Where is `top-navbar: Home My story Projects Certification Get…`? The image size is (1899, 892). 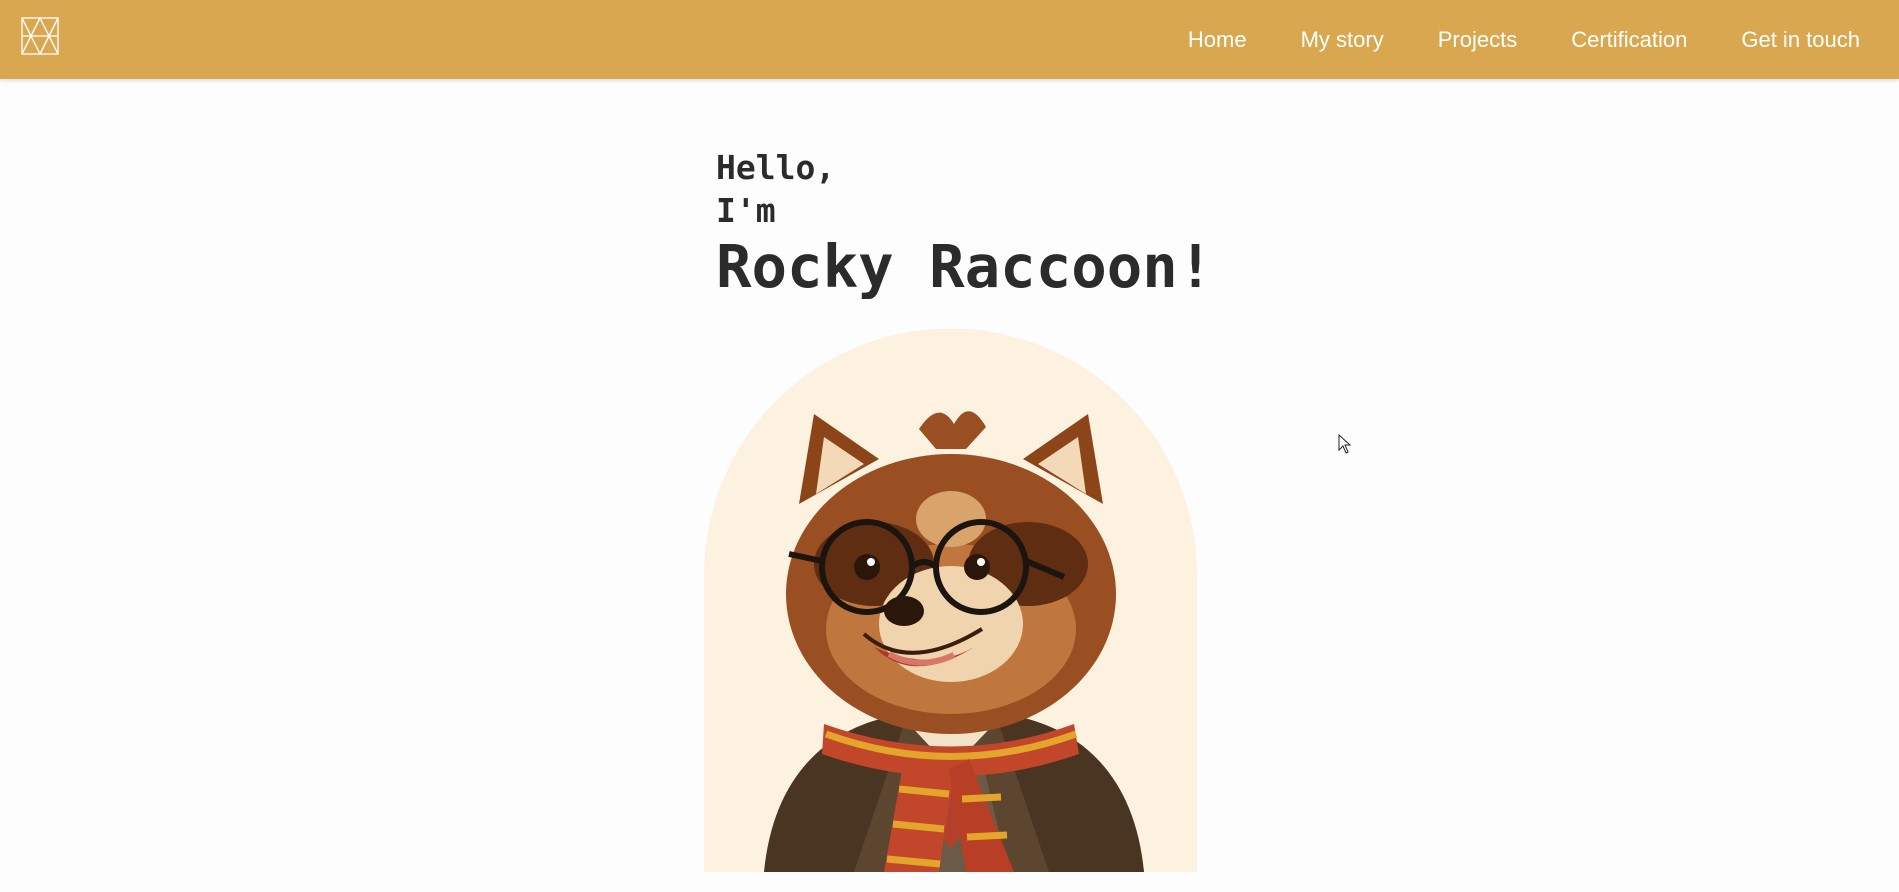 top-navbar: Home My story Projects Certification Get… is located at coordinates (949, 39).